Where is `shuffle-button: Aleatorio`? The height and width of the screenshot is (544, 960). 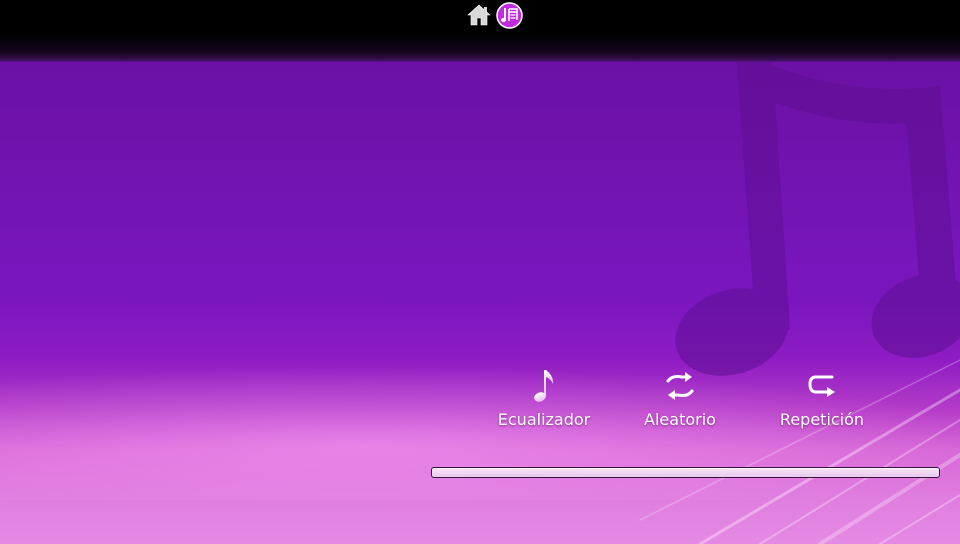 shuffle-button: Aleatorio is located at coordinates (680, 397).